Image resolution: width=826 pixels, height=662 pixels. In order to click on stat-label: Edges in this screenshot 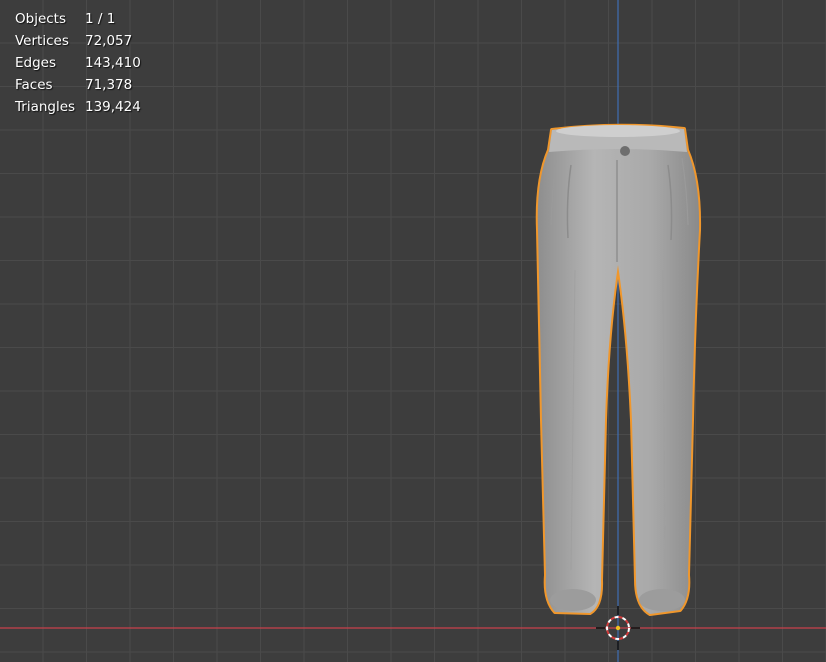, I will do `click(36, 63)`.